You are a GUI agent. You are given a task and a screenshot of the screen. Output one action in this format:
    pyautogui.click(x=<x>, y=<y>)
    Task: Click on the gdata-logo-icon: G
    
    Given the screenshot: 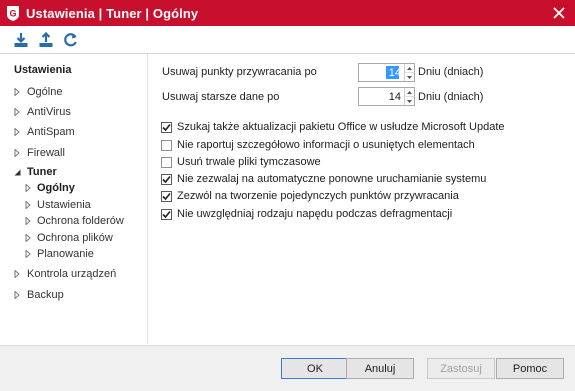 What is the action you would take?
    pyautogui.click(x=12, y=13)
    